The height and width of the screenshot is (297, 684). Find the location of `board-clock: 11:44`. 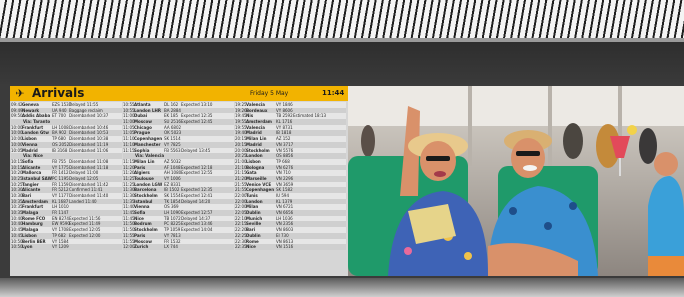

board-clock: 11:44 is located at coordinates (333, 93).